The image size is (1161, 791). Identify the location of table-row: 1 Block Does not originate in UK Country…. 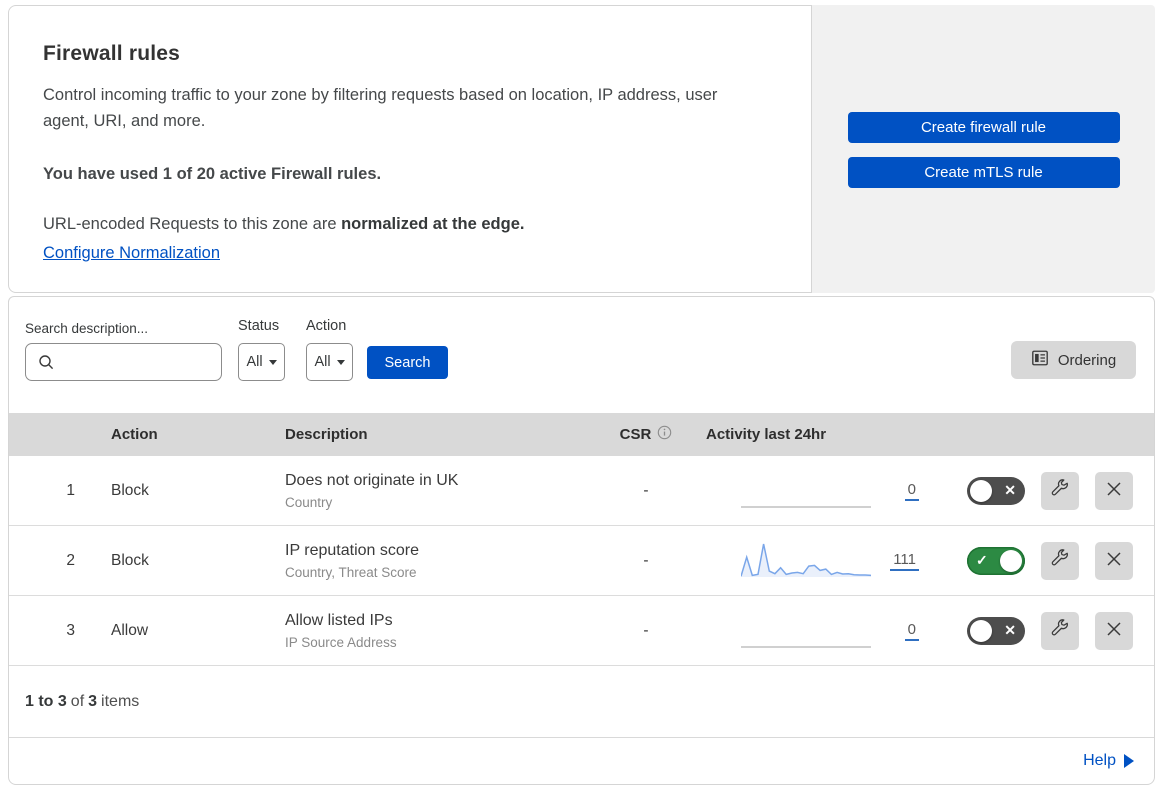
(581, 491).